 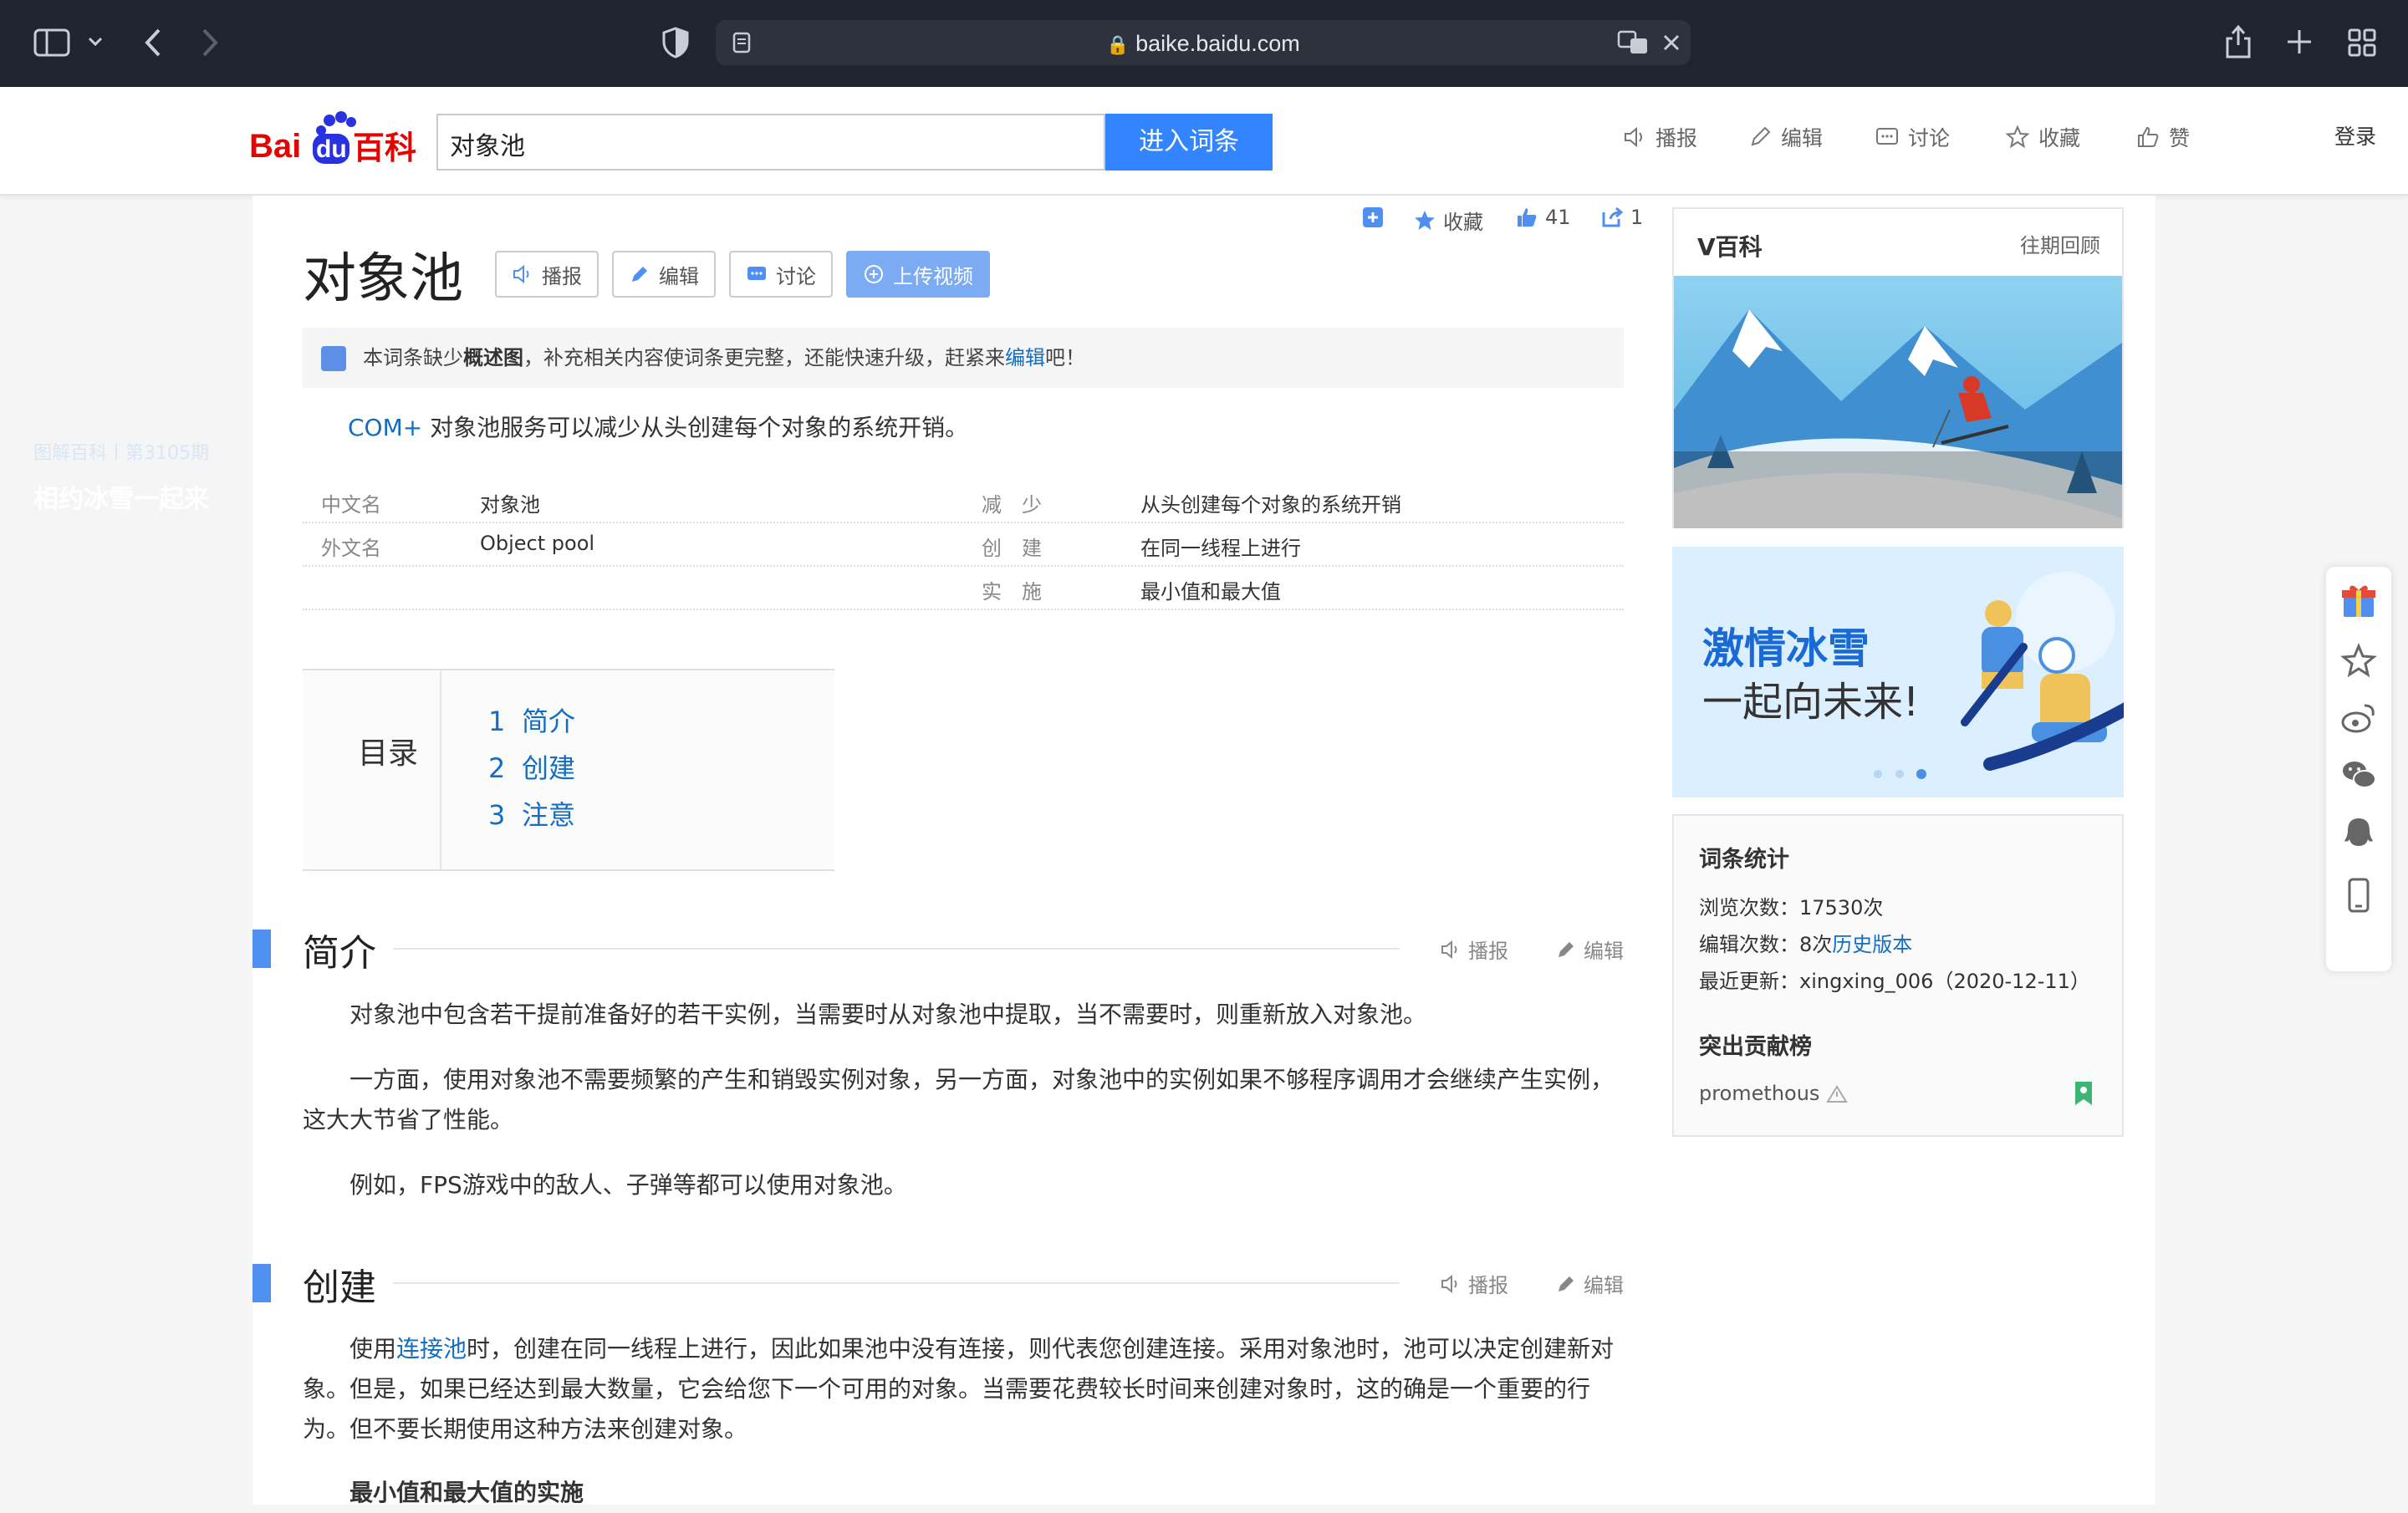 I want to click on edit-label: 编辑, so click(x=679, y=276).